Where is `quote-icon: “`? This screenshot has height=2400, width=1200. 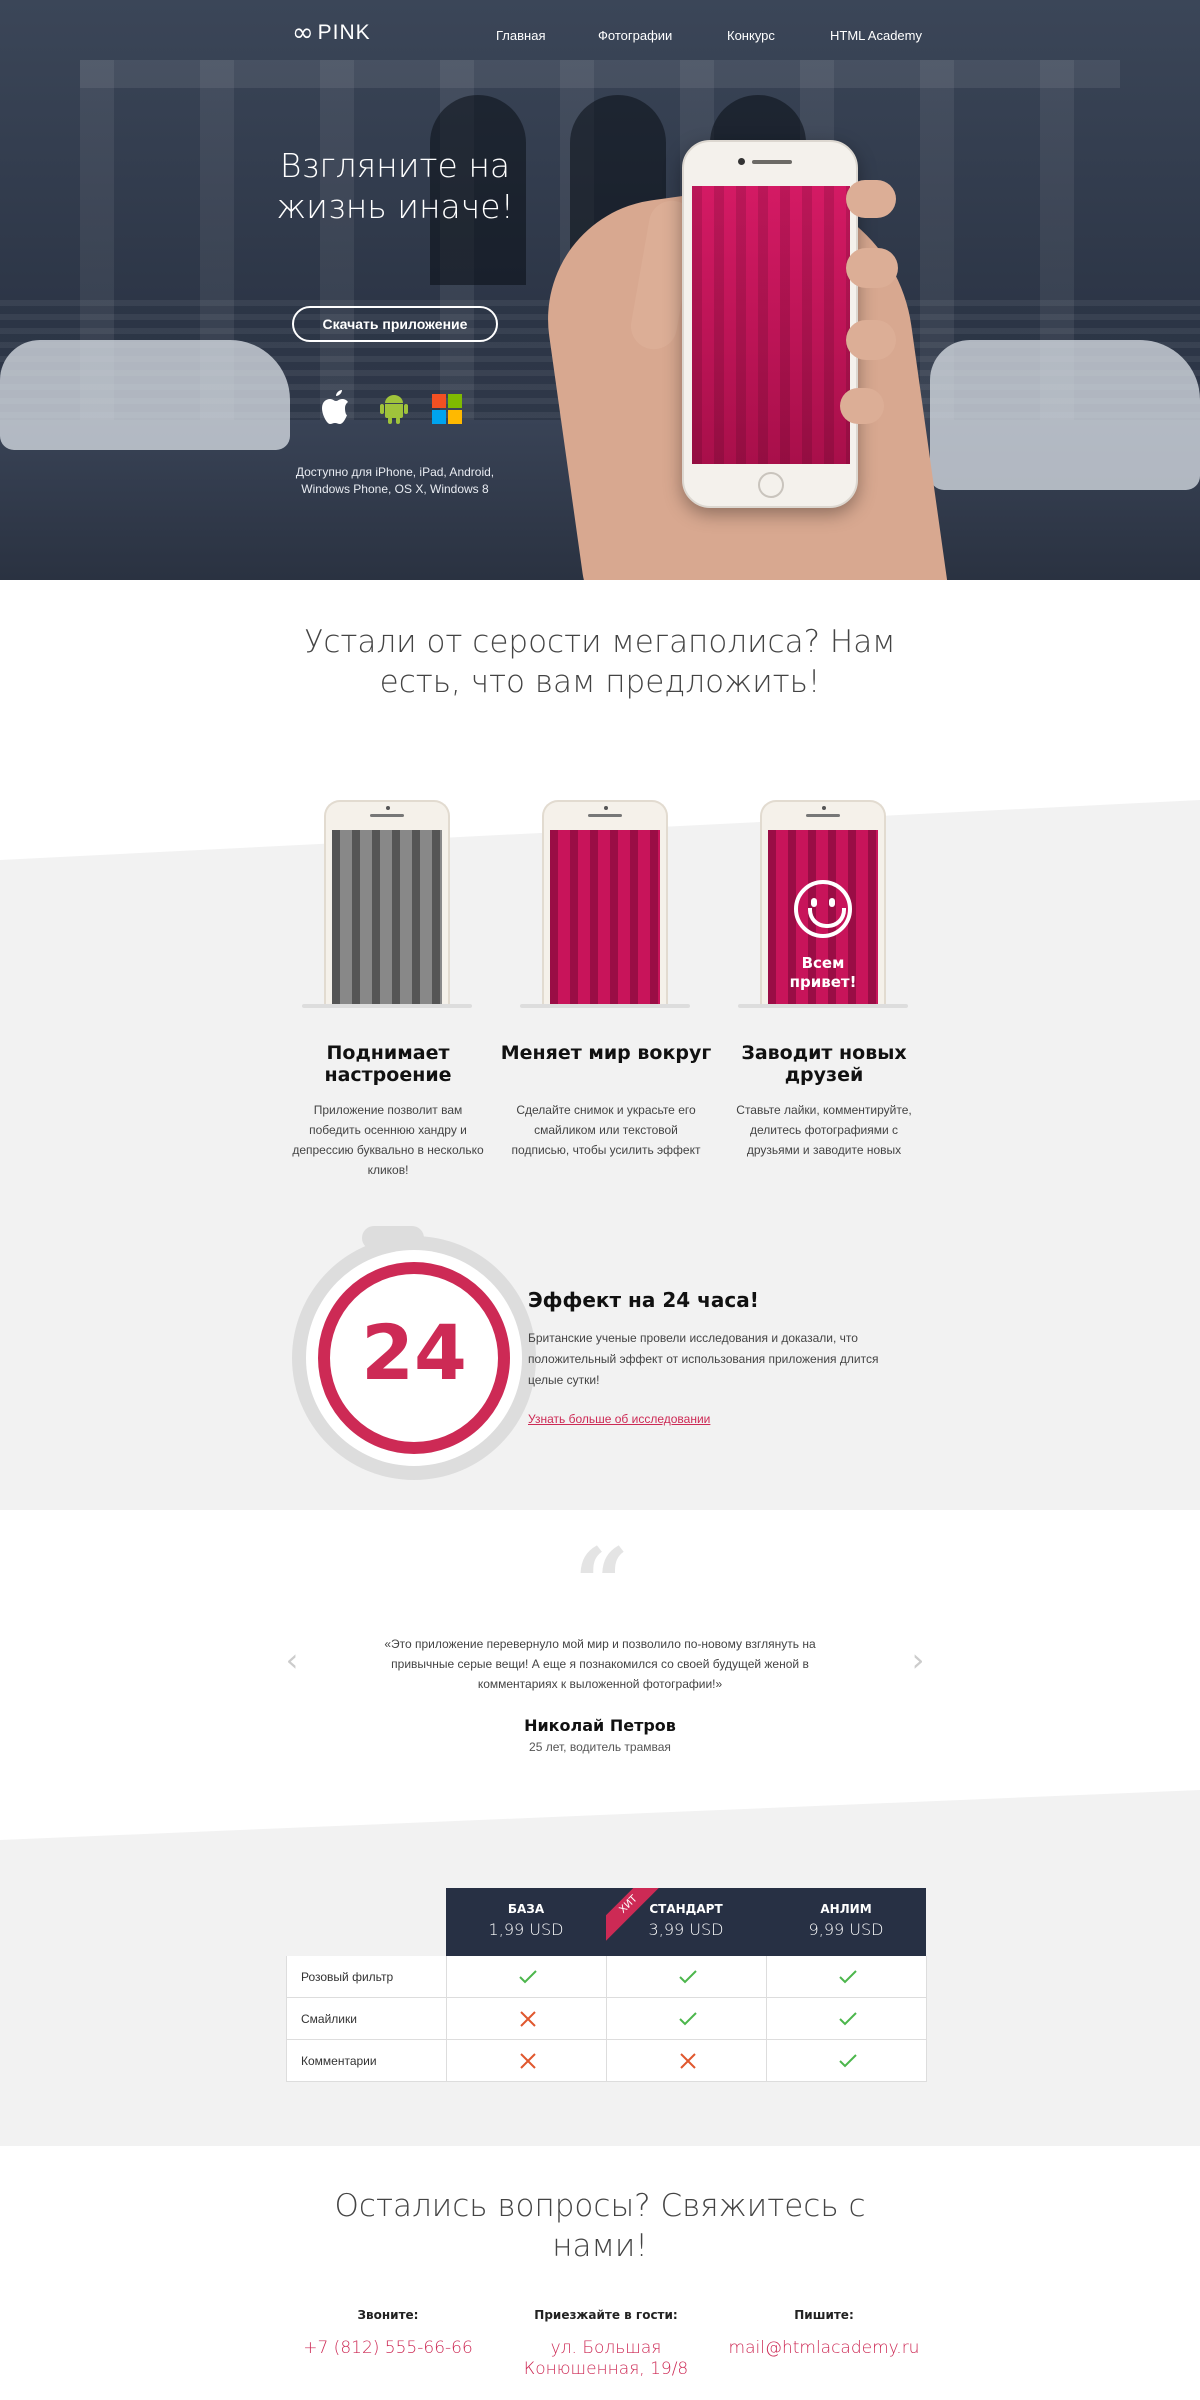 quote-icon: “ is located at coordinates (602, 1583).